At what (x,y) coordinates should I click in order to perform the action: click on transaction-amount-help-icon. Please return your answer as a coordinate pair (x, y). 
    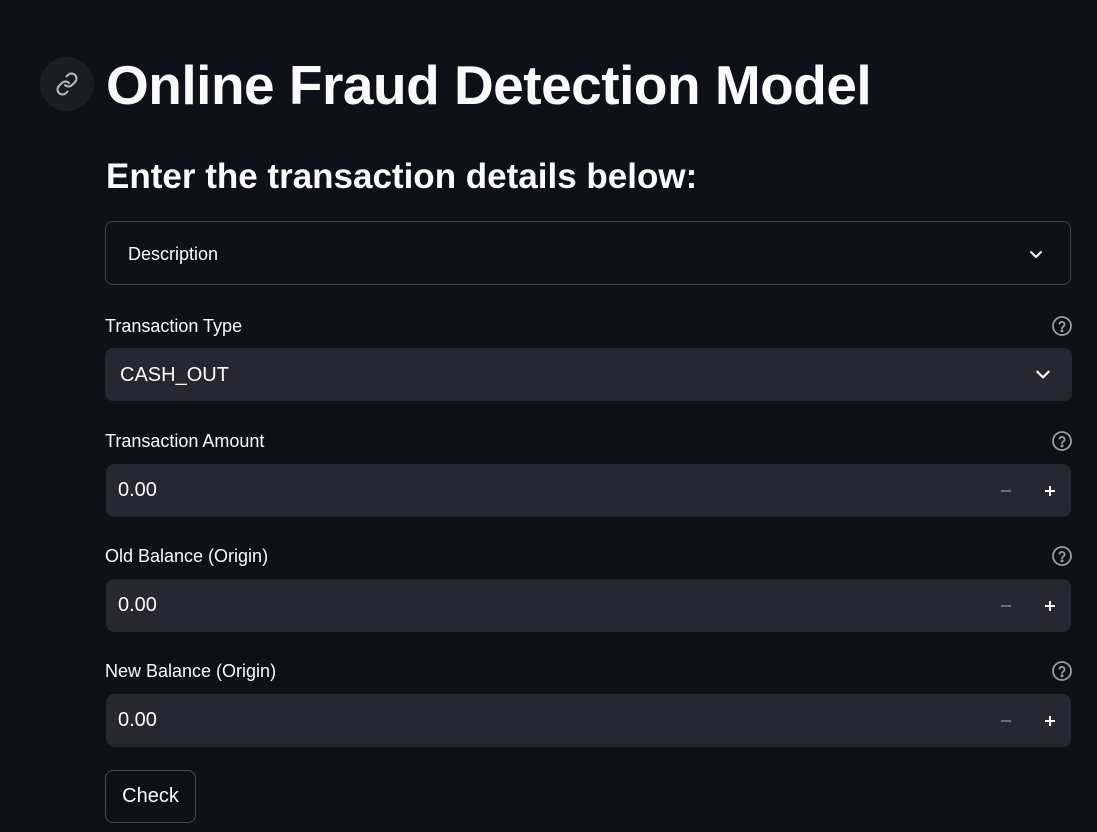
    Looking at the image, I should click on (1062, 441).